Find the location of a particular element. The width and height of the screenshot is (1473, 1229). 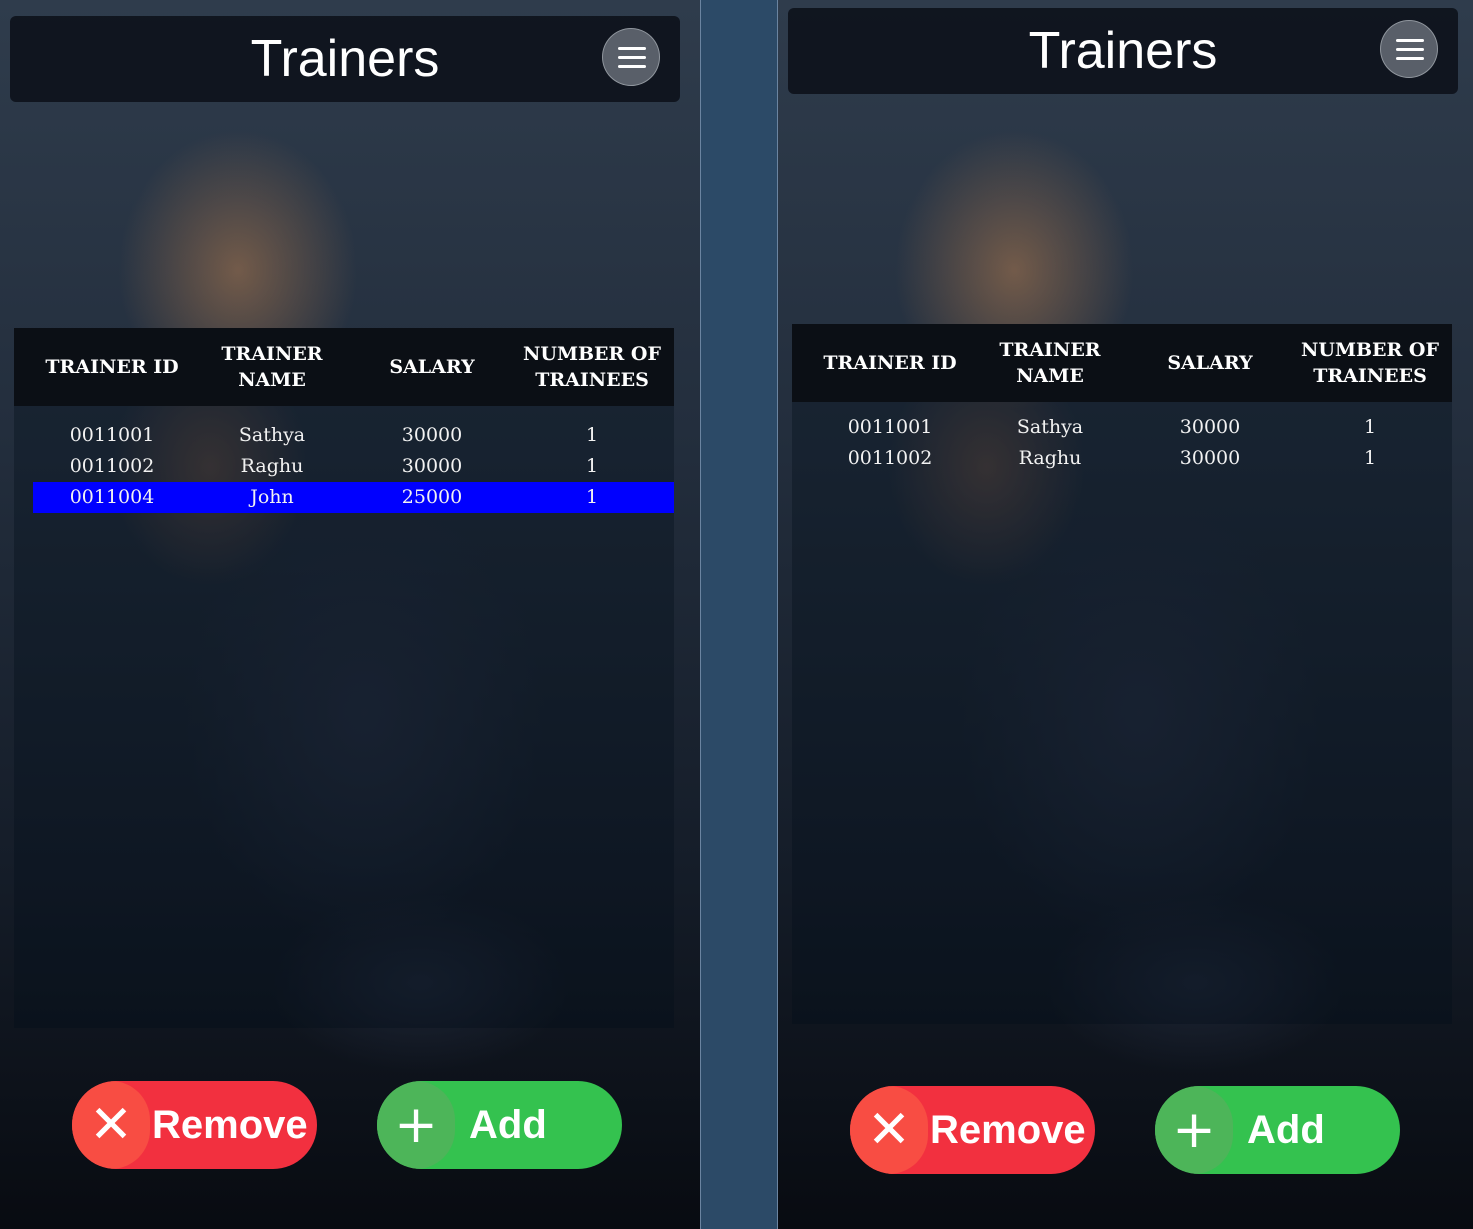

cell-salary: 25000 is located at coordinates (432, 497).